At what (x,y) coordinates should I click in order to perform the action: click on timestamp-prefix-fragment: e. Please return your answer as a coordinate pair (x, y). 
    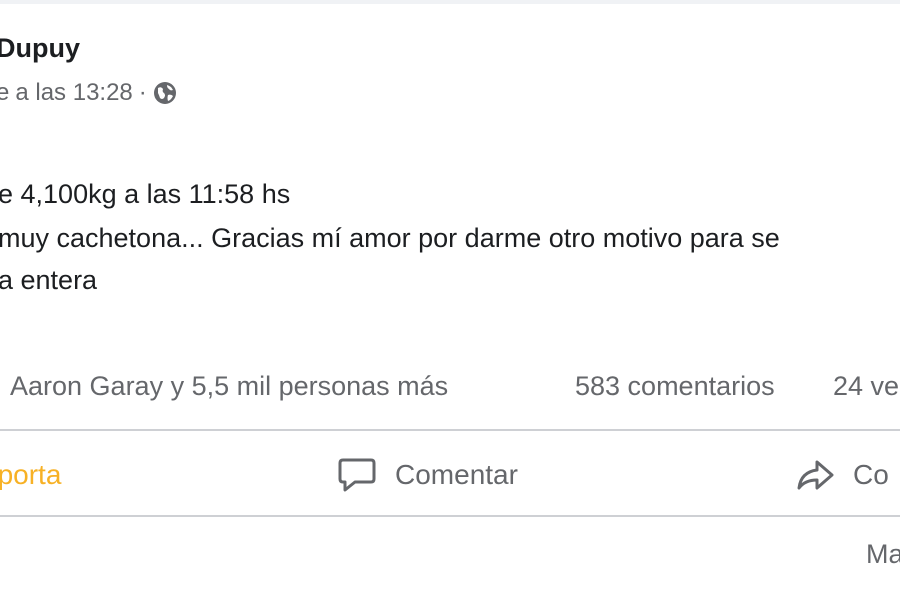
    Looking at the image, I should click on (5, 92).